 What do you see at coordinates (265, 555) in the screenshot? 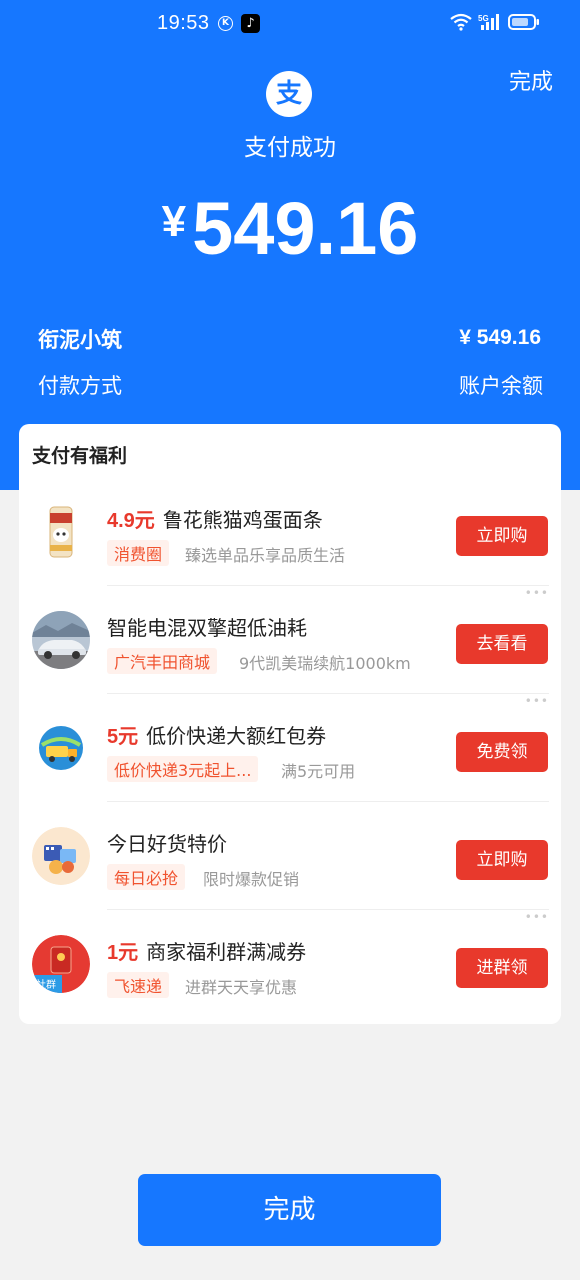
I see `benefit-desc: 臻选单品乐享品质生活` at bounding box center [265, 555].